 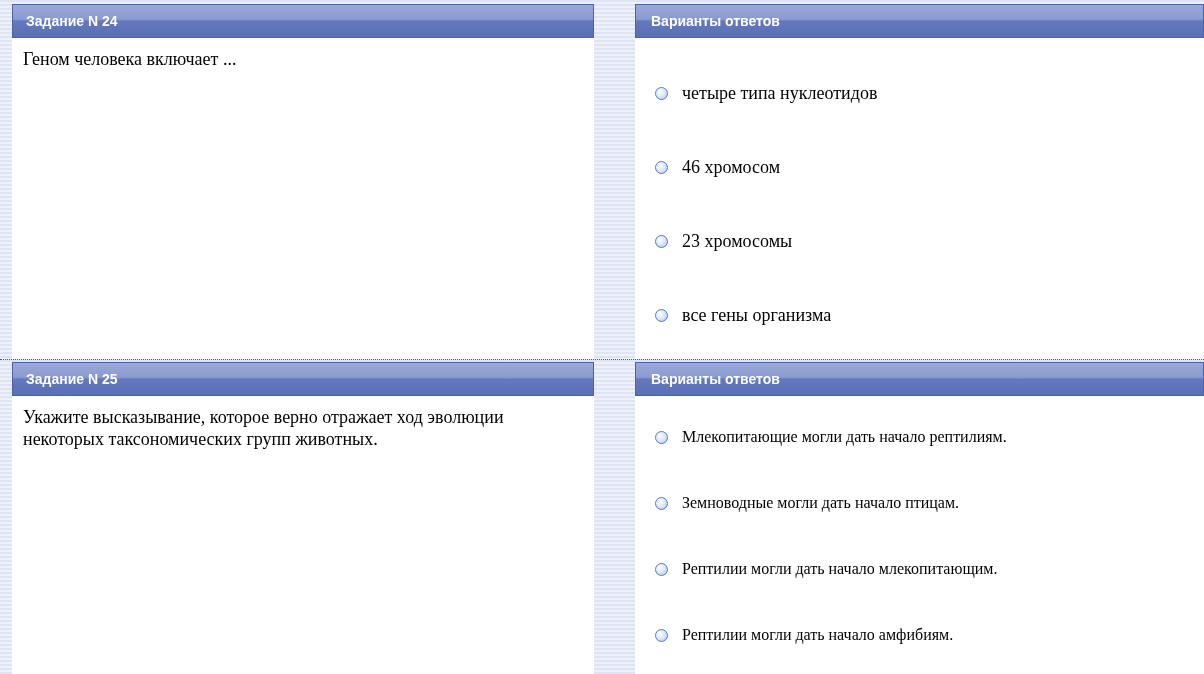 I want to click on answer-option: четыре типа нуклеотидов, so click(x=780, y=93).